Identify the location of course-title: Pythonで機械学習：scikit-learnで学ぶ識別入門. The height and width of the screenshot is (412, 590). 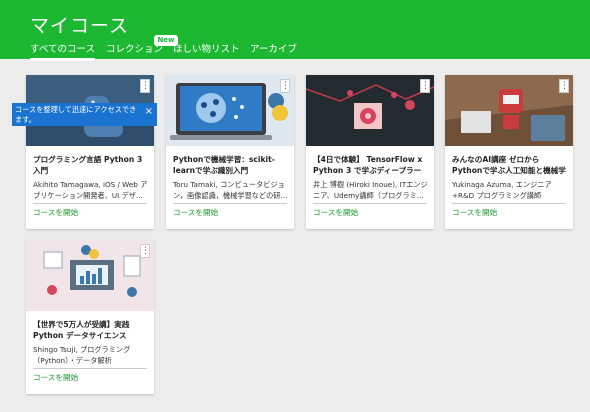
(224, 165).